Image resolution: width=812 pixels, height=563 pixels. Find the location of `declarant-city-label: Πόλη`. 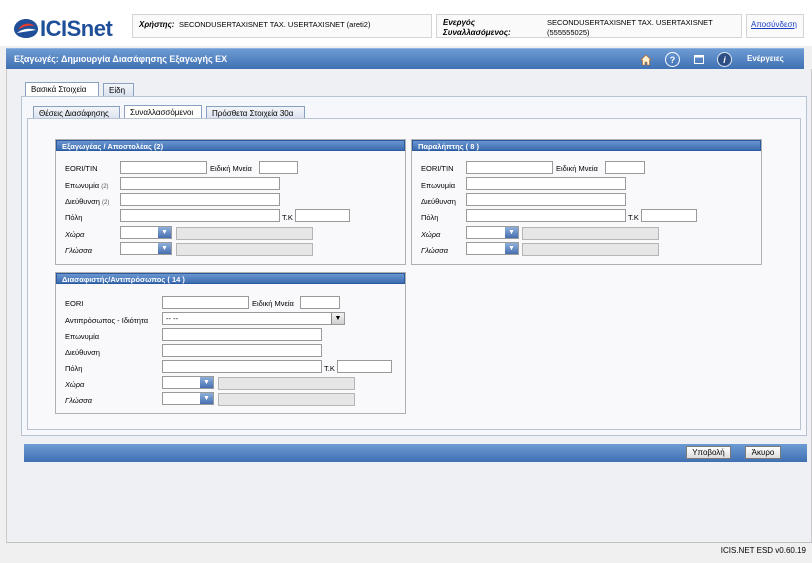

declarant-city-label: Πόλη is located at coordinates (74, 368).